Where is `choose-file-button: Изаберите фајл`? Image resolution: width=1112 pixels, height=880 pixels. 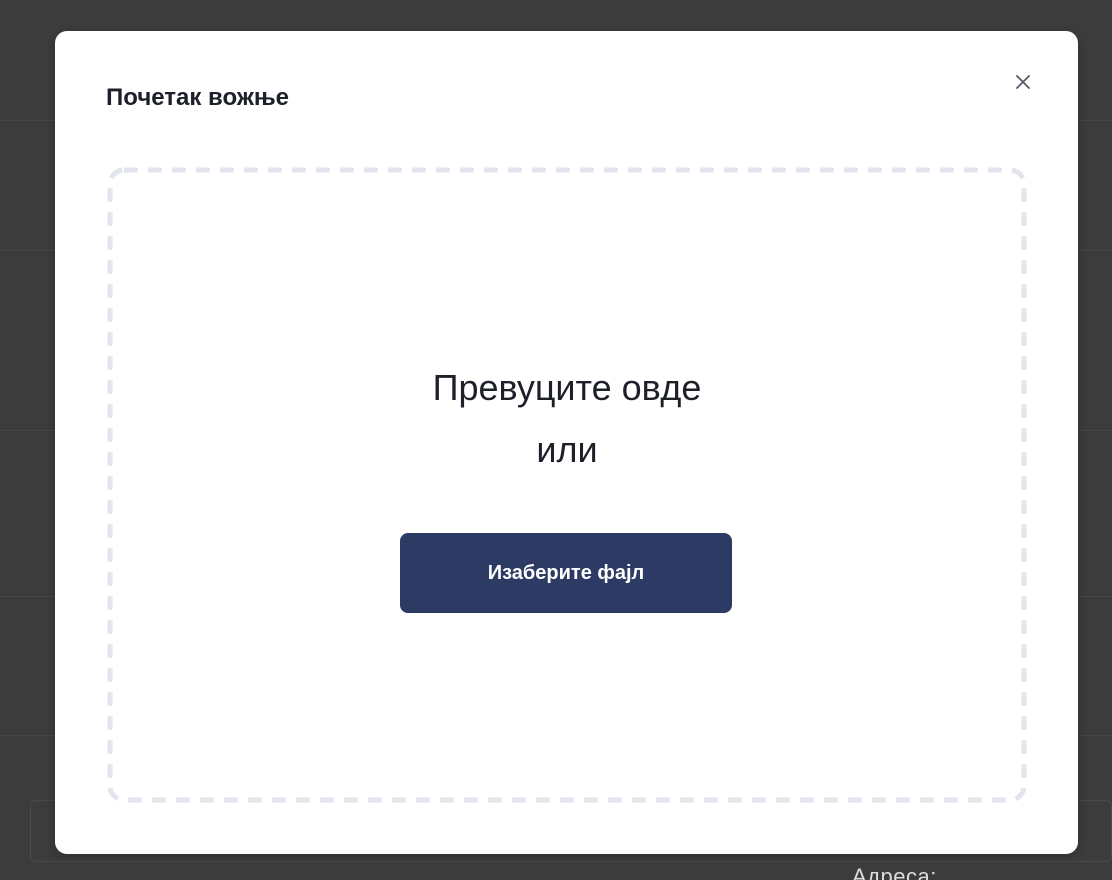
choose-file-button: Изаберите фајл is located at coordinates (566, 573).